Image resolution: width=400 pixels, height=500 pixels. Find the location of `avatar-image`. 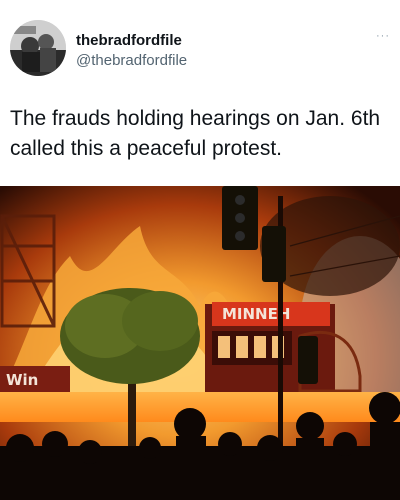

avatar-image is located at coordinates (38, 48).